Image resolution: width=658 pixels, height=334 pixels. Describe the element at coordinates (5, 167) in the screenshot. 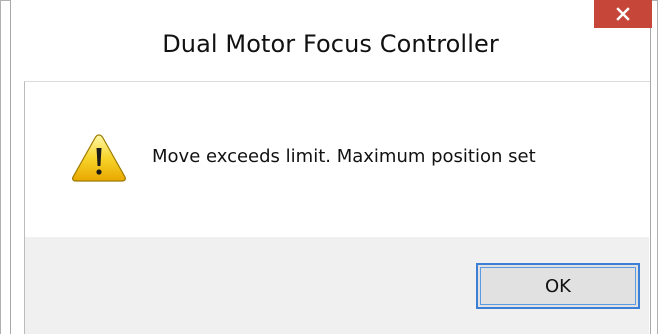

I see `window-frame-left` at that location.